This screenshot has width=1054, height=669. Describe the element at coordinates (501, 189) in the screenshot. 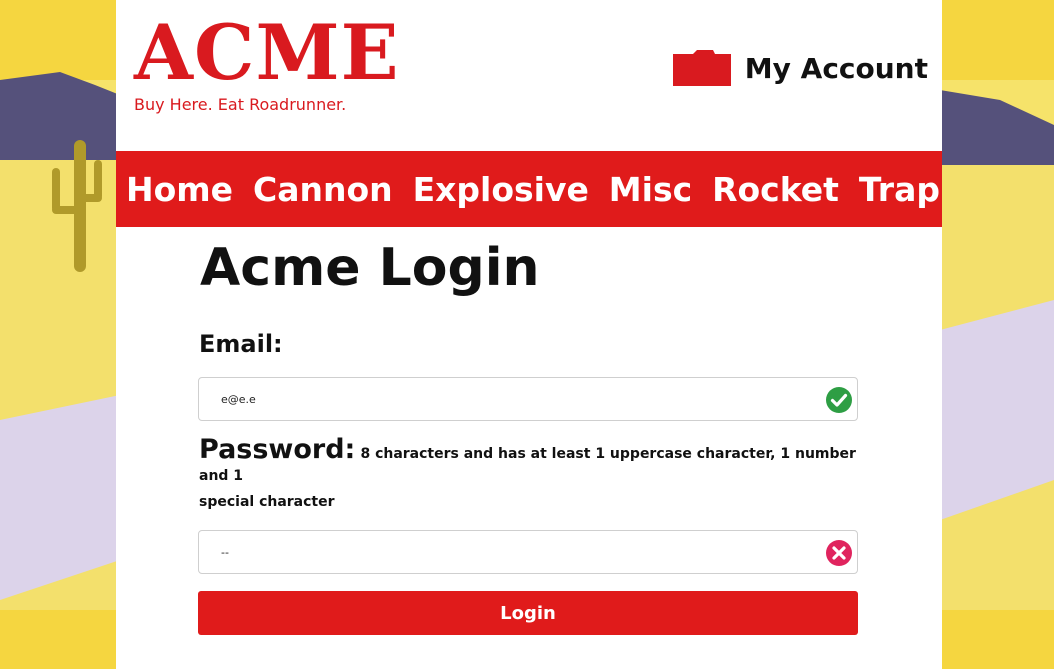

I see `nav-item-explosive: Explosive` at that location.